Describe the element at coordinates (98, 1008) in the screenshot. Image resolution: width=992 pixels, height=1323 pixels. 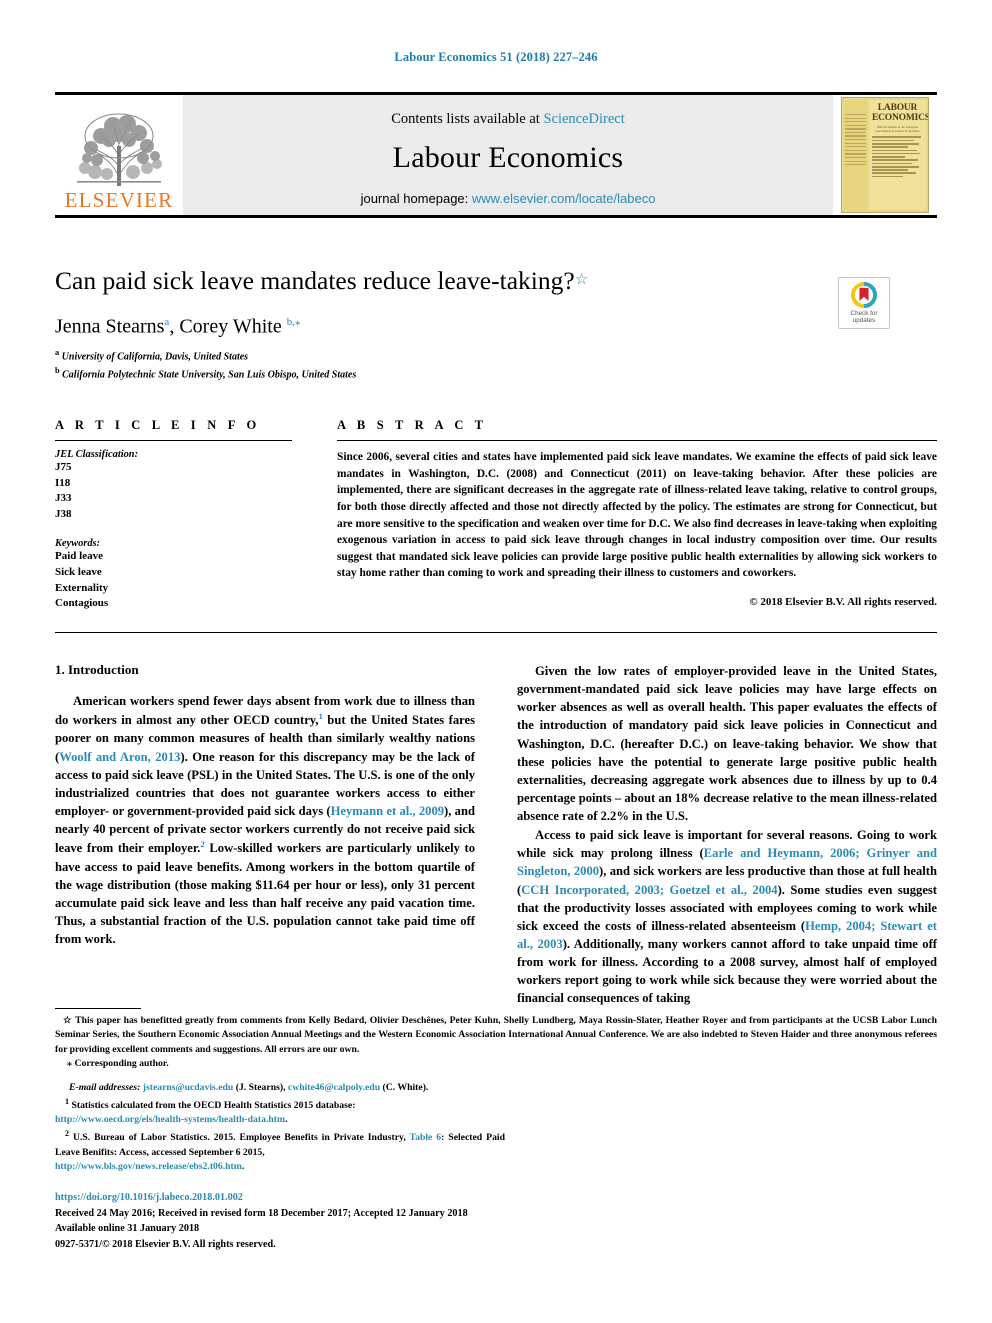
I see `footnote-separator-rule` at that location.